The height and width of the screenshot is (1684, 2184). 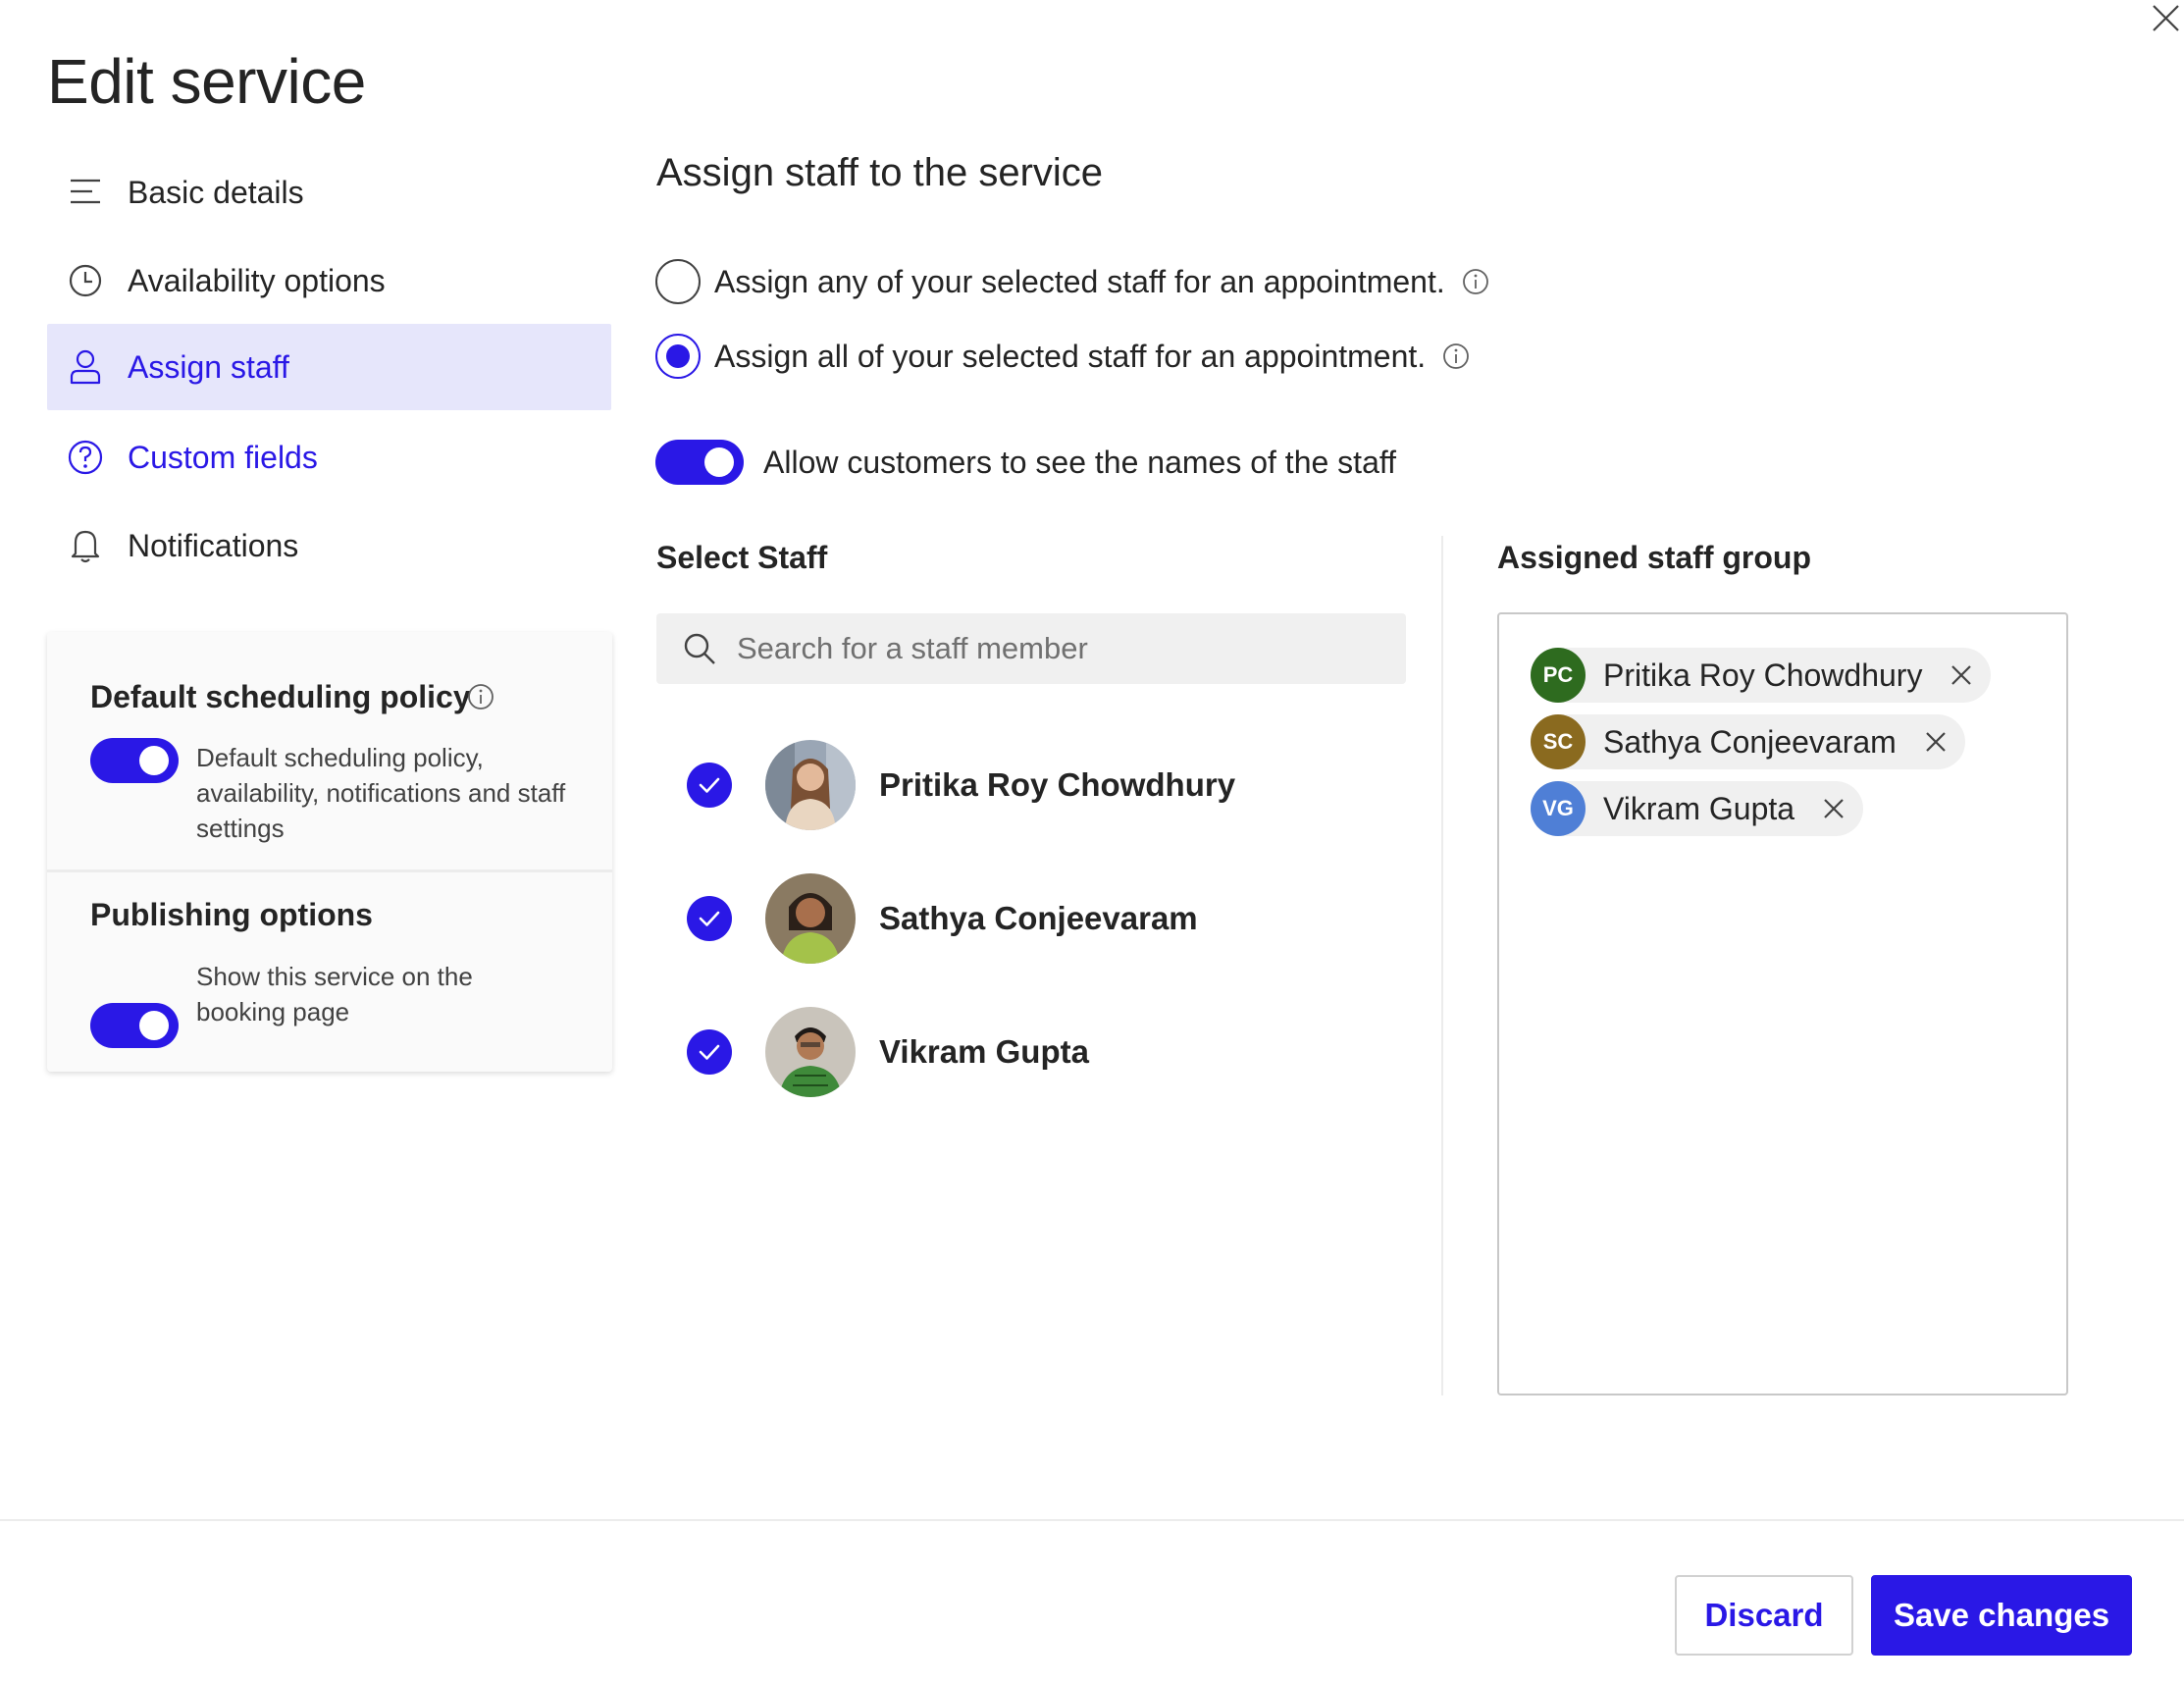 What do you see at coordinates (2001, 1615) in the screenshot?
I see `save-changes-button: Save changes` at bounding box center [2001, 1615].